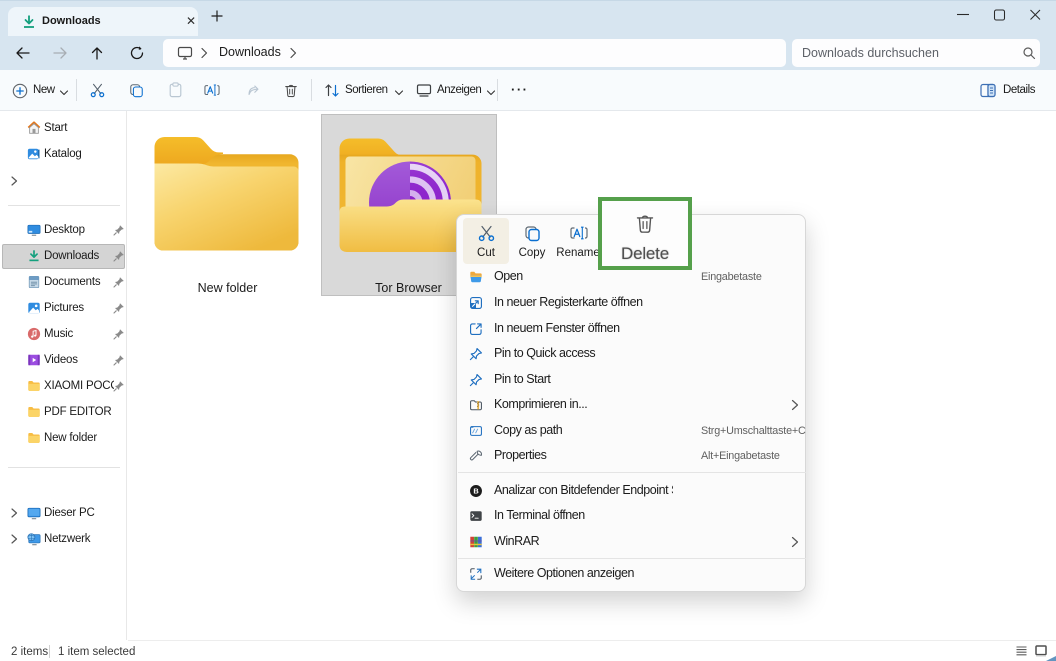  Describe the element at coordinates (476, 490) in the screenshot. I see `svg-text: B` at that location.